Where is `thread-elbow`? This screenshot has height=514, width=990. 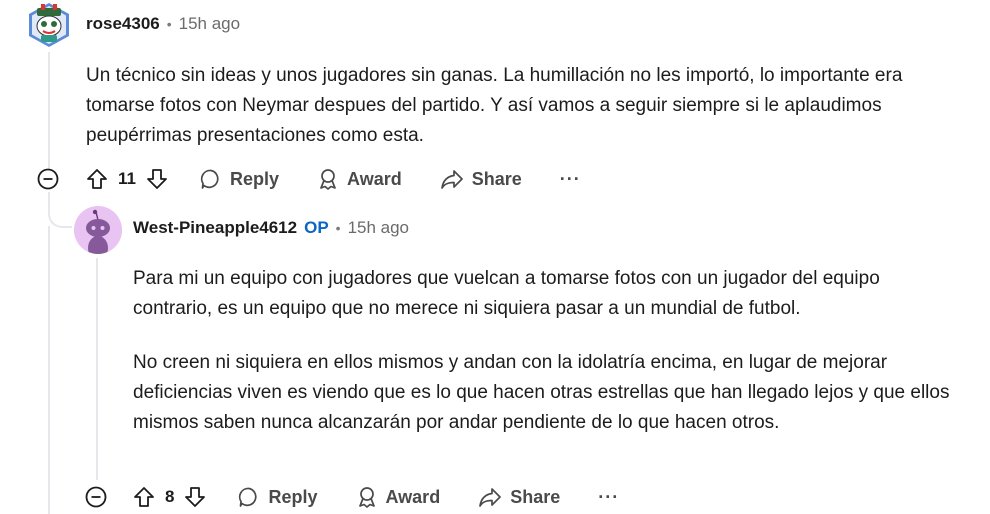
thread-elbow is located at coordinates (60, 210).